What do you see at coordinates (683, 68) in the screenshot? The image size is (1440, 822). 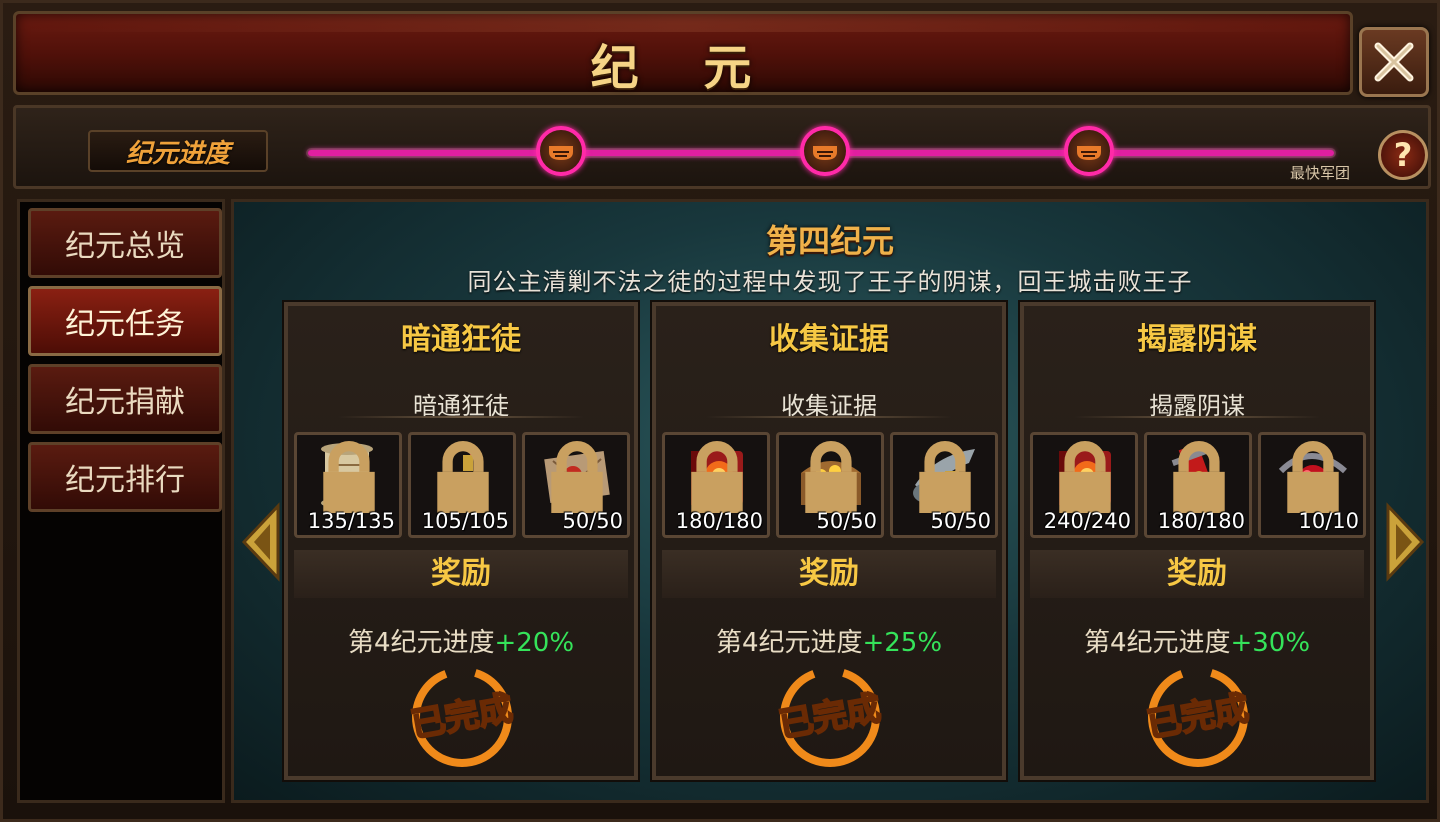 I see `window-title: 纪 元` at bounding box center [683, 68].